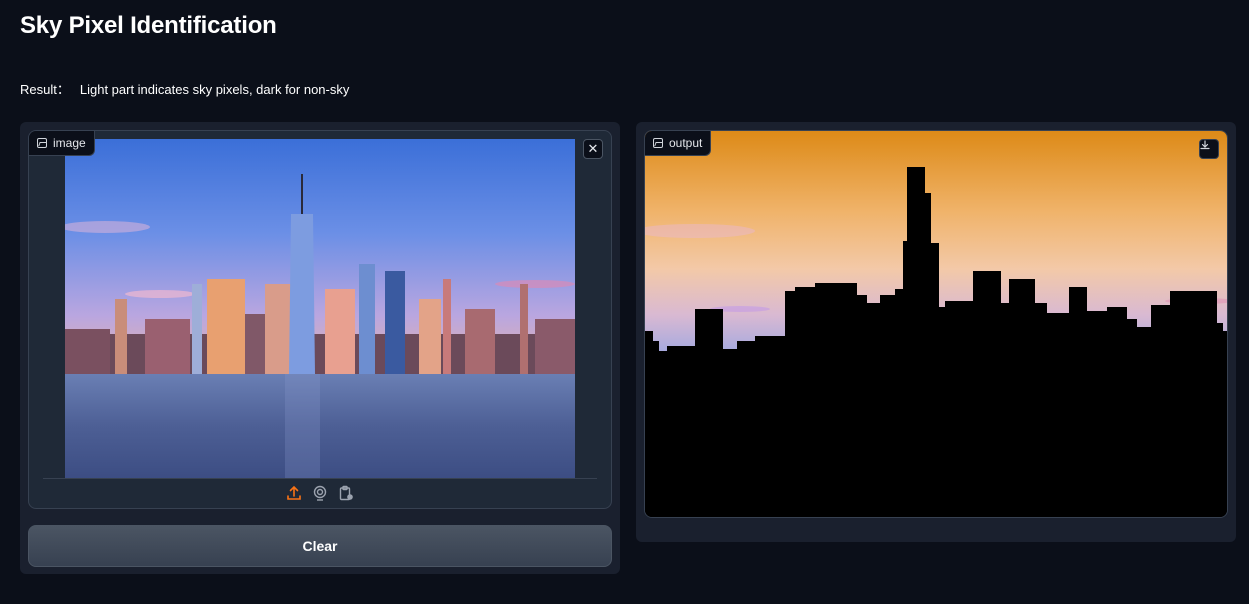 The height and width of the screenshot is (604, 1249). I want to click on page-title: Sky Pixel Identification, so click(148, 25).